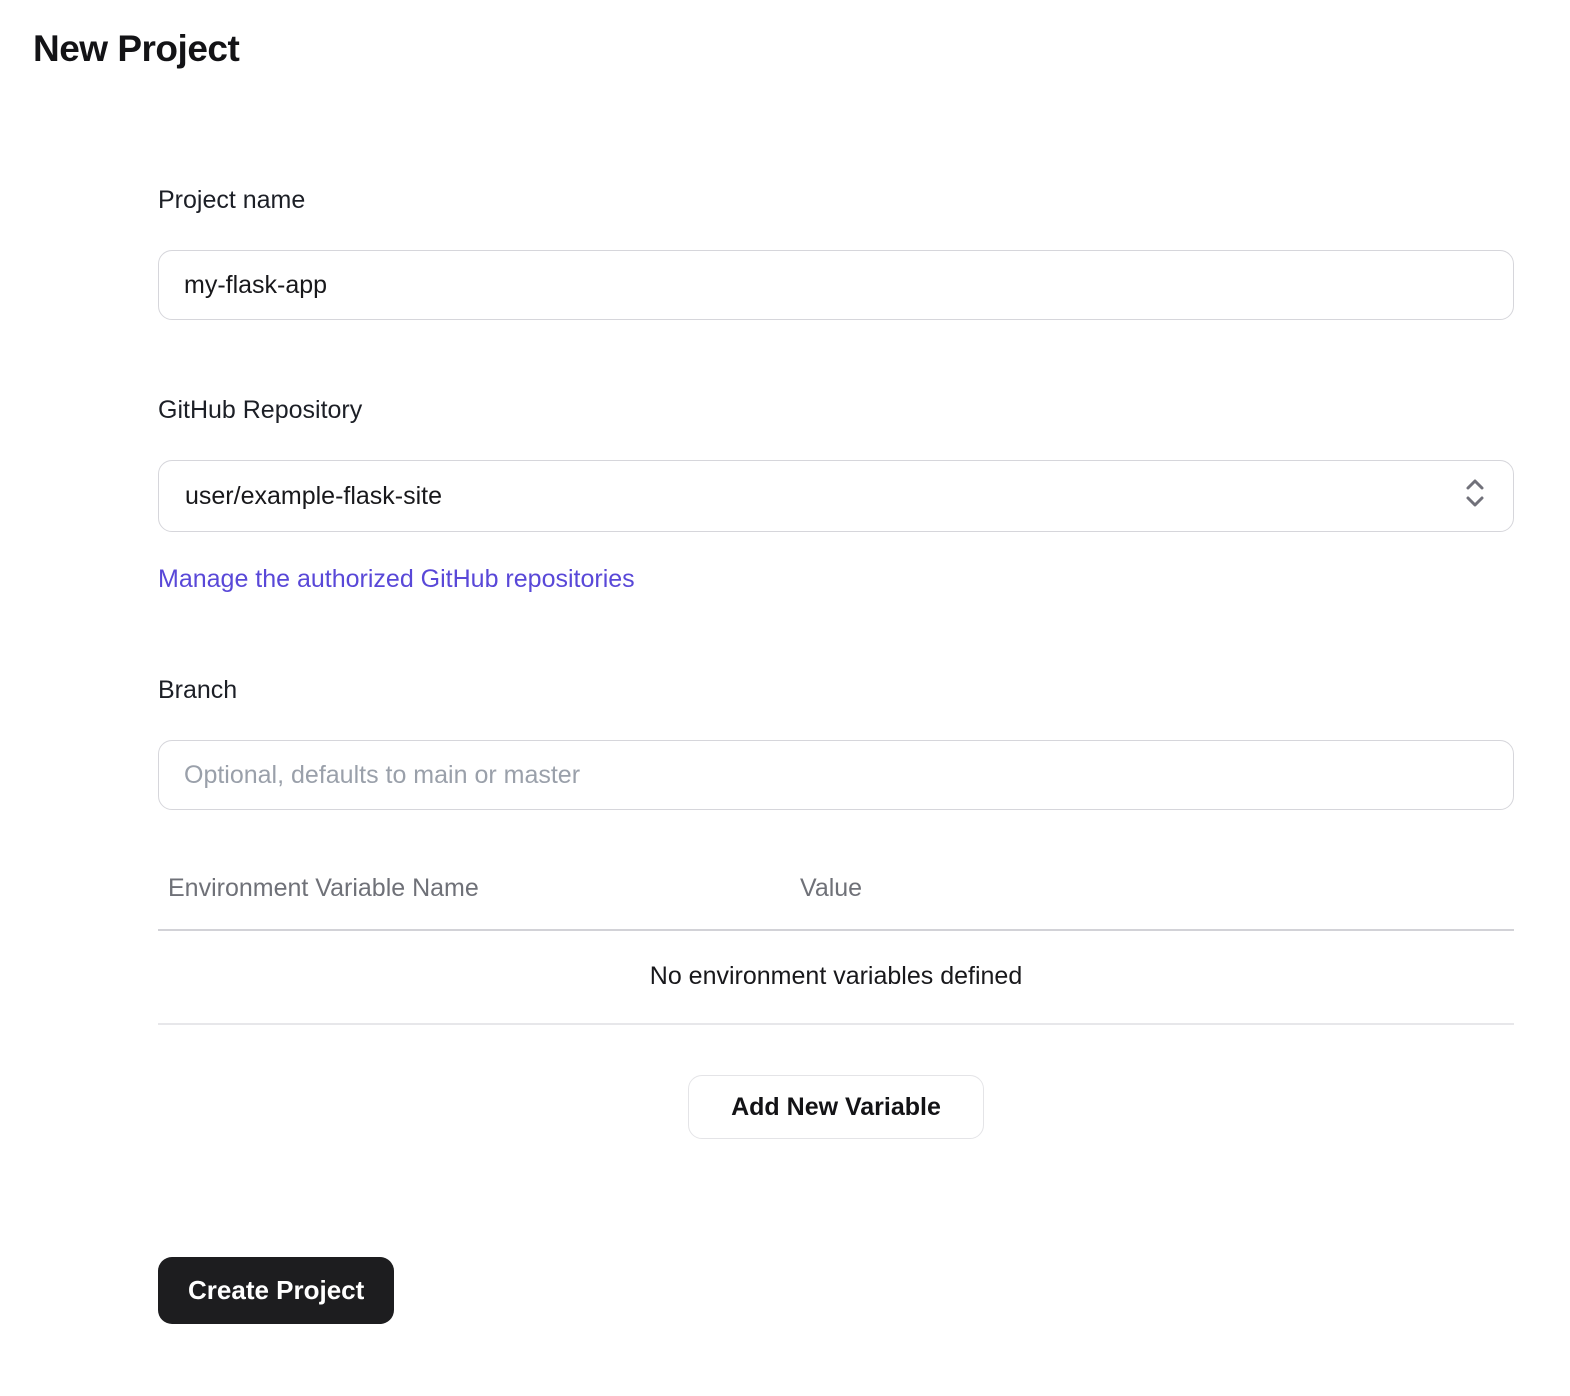 This screenshot has height=1396, width=1570. I want to click on create-project-button: Create Project, so click(276, 1290).